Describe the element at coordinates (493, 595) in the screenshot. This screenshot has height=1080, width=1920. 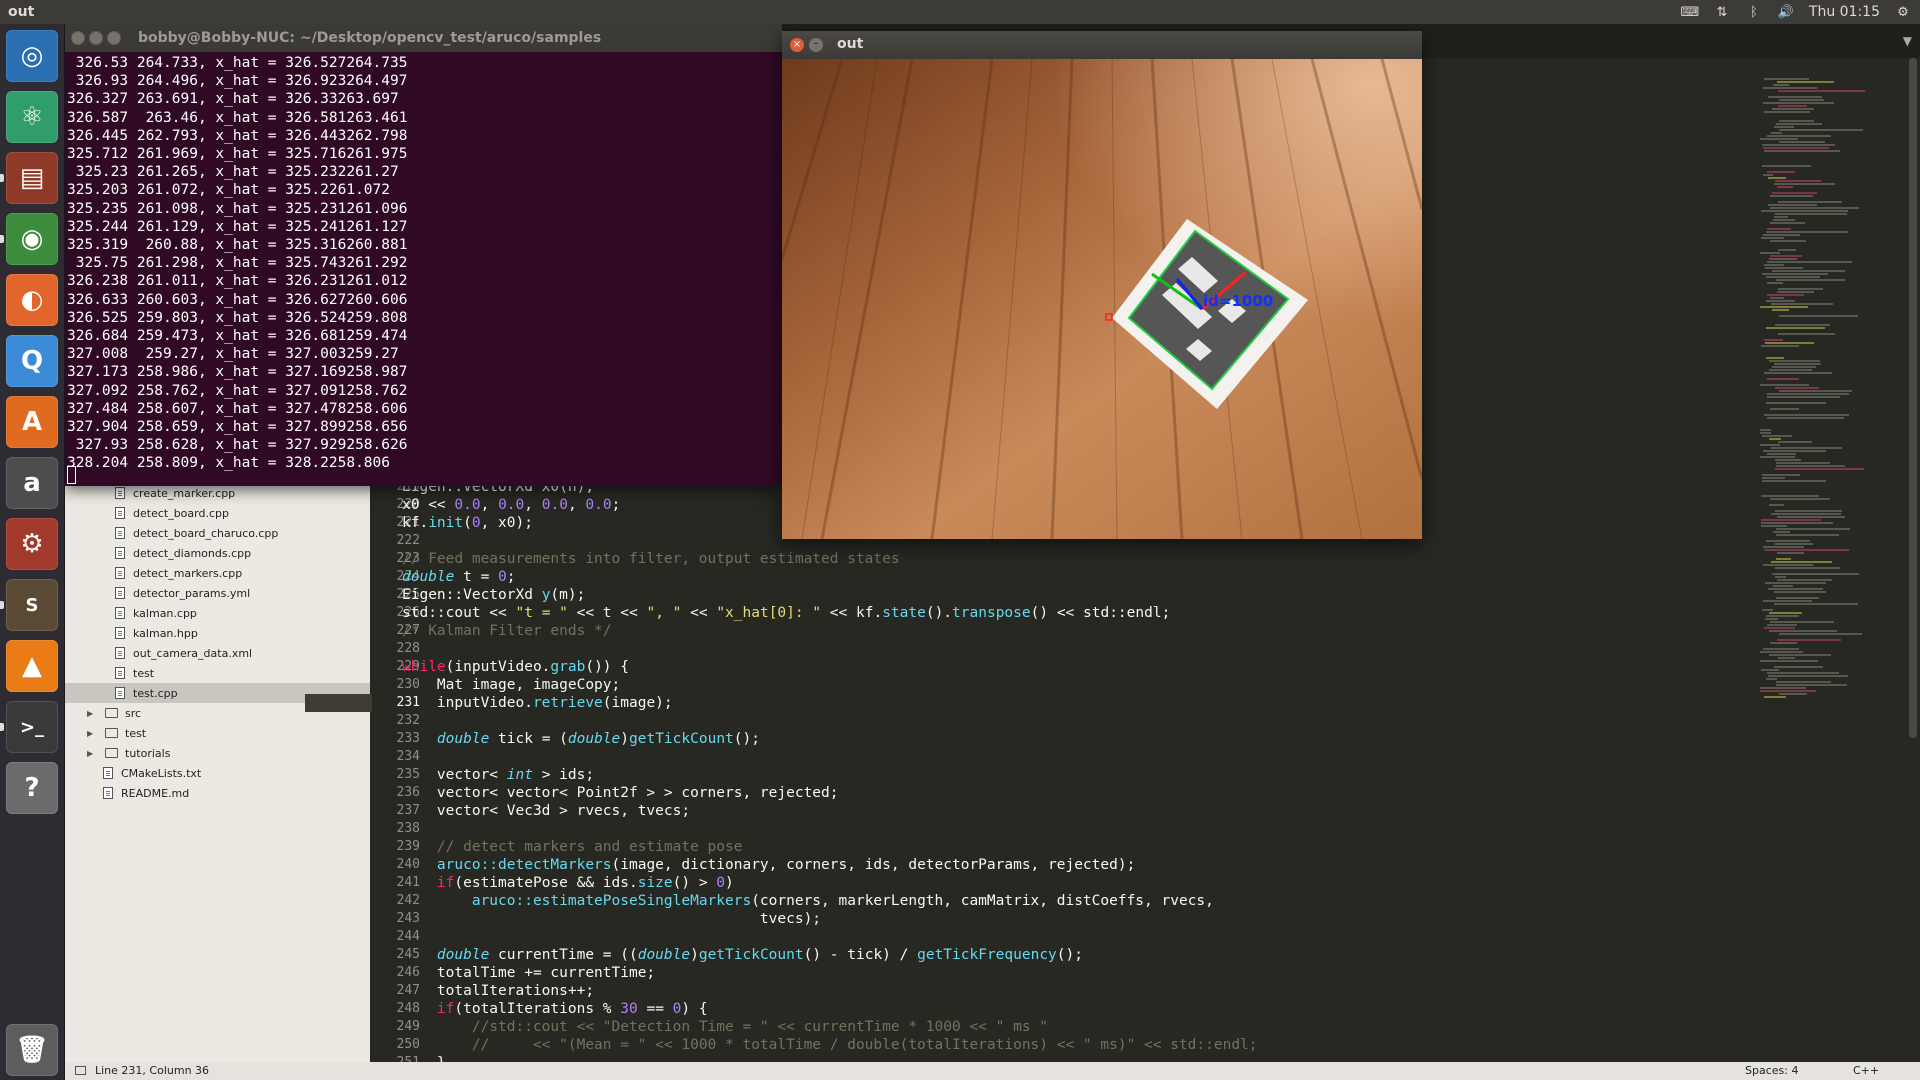
I see `code-line: Eigen::VectorXd y(m);` at that location.